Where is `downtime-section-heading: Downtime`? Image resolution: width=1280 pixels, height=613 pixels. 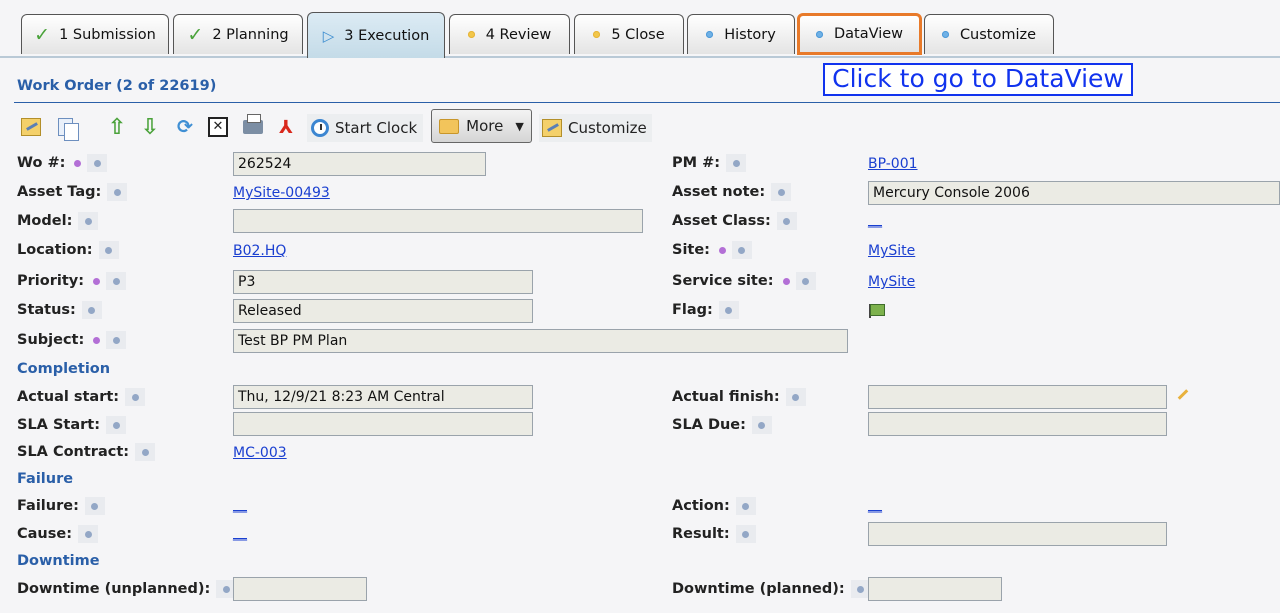 downtime-section-heading: Downtime is located at coordinates (58, 561).